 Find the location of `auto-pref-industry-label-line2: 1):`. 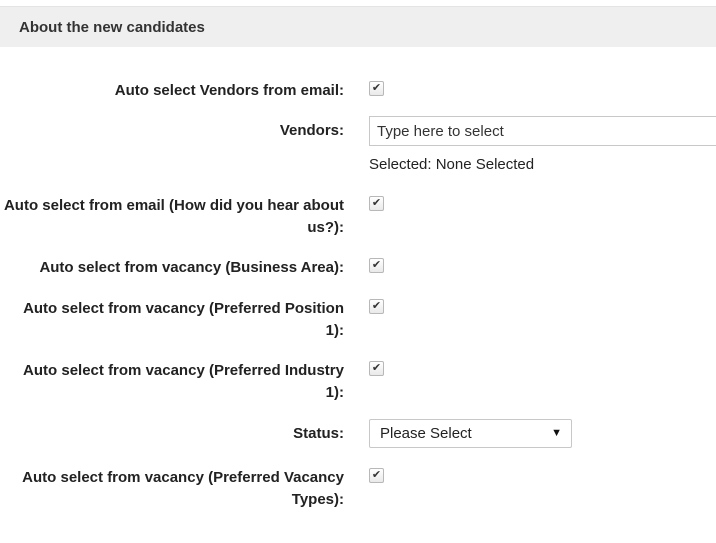

auto-pref-industry-label-line2: 1): is located at coordinates (334, 392).